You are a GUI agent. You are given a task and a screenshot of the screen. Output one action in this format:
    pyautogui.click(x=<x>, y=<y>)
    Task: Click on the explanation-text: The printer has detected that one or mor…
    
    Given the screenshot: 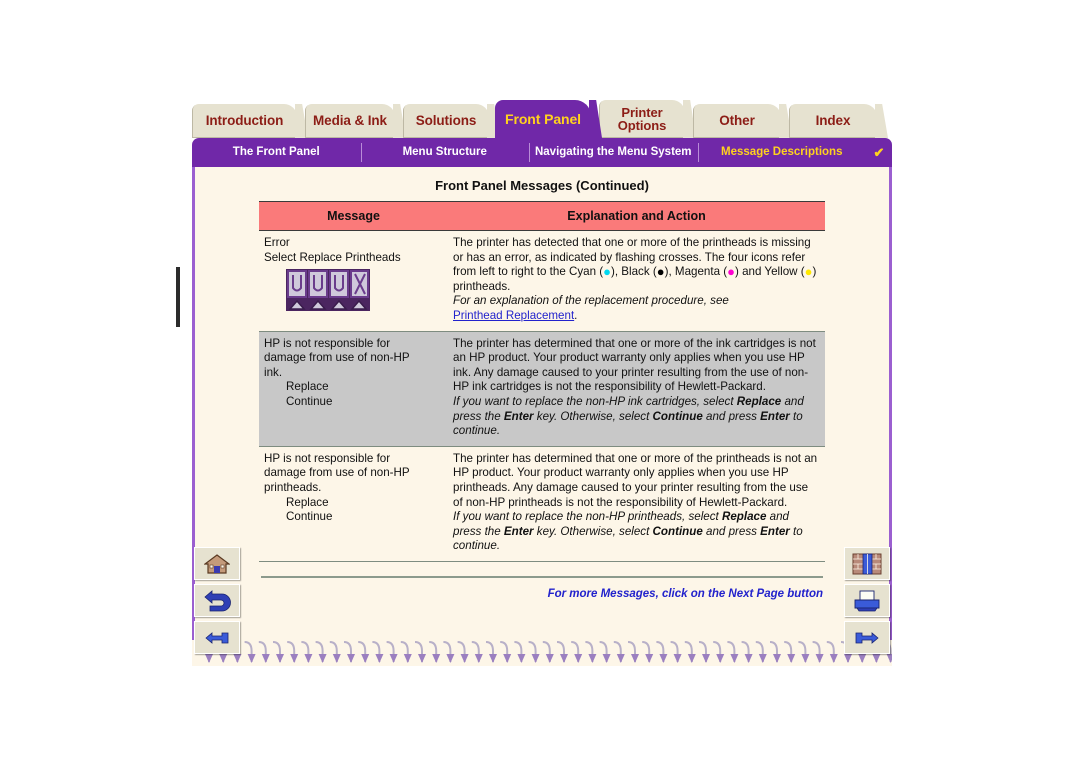 What is the action you would take?
    pyautogui.click(x=635, y=264)
    